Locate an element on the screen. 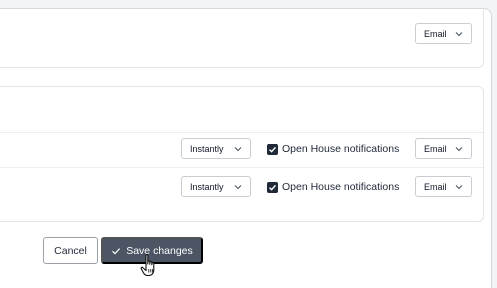  cancel-button: Cancel is located at coordinates (70, 250).